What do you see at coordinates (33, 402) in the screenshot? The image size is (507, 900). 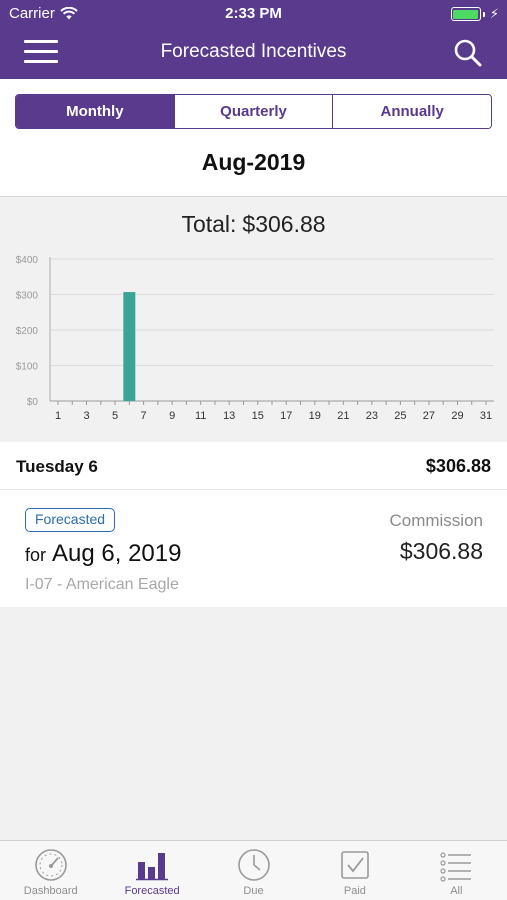 I see `y-tick-label: $0` at bounding box center [33, 402].